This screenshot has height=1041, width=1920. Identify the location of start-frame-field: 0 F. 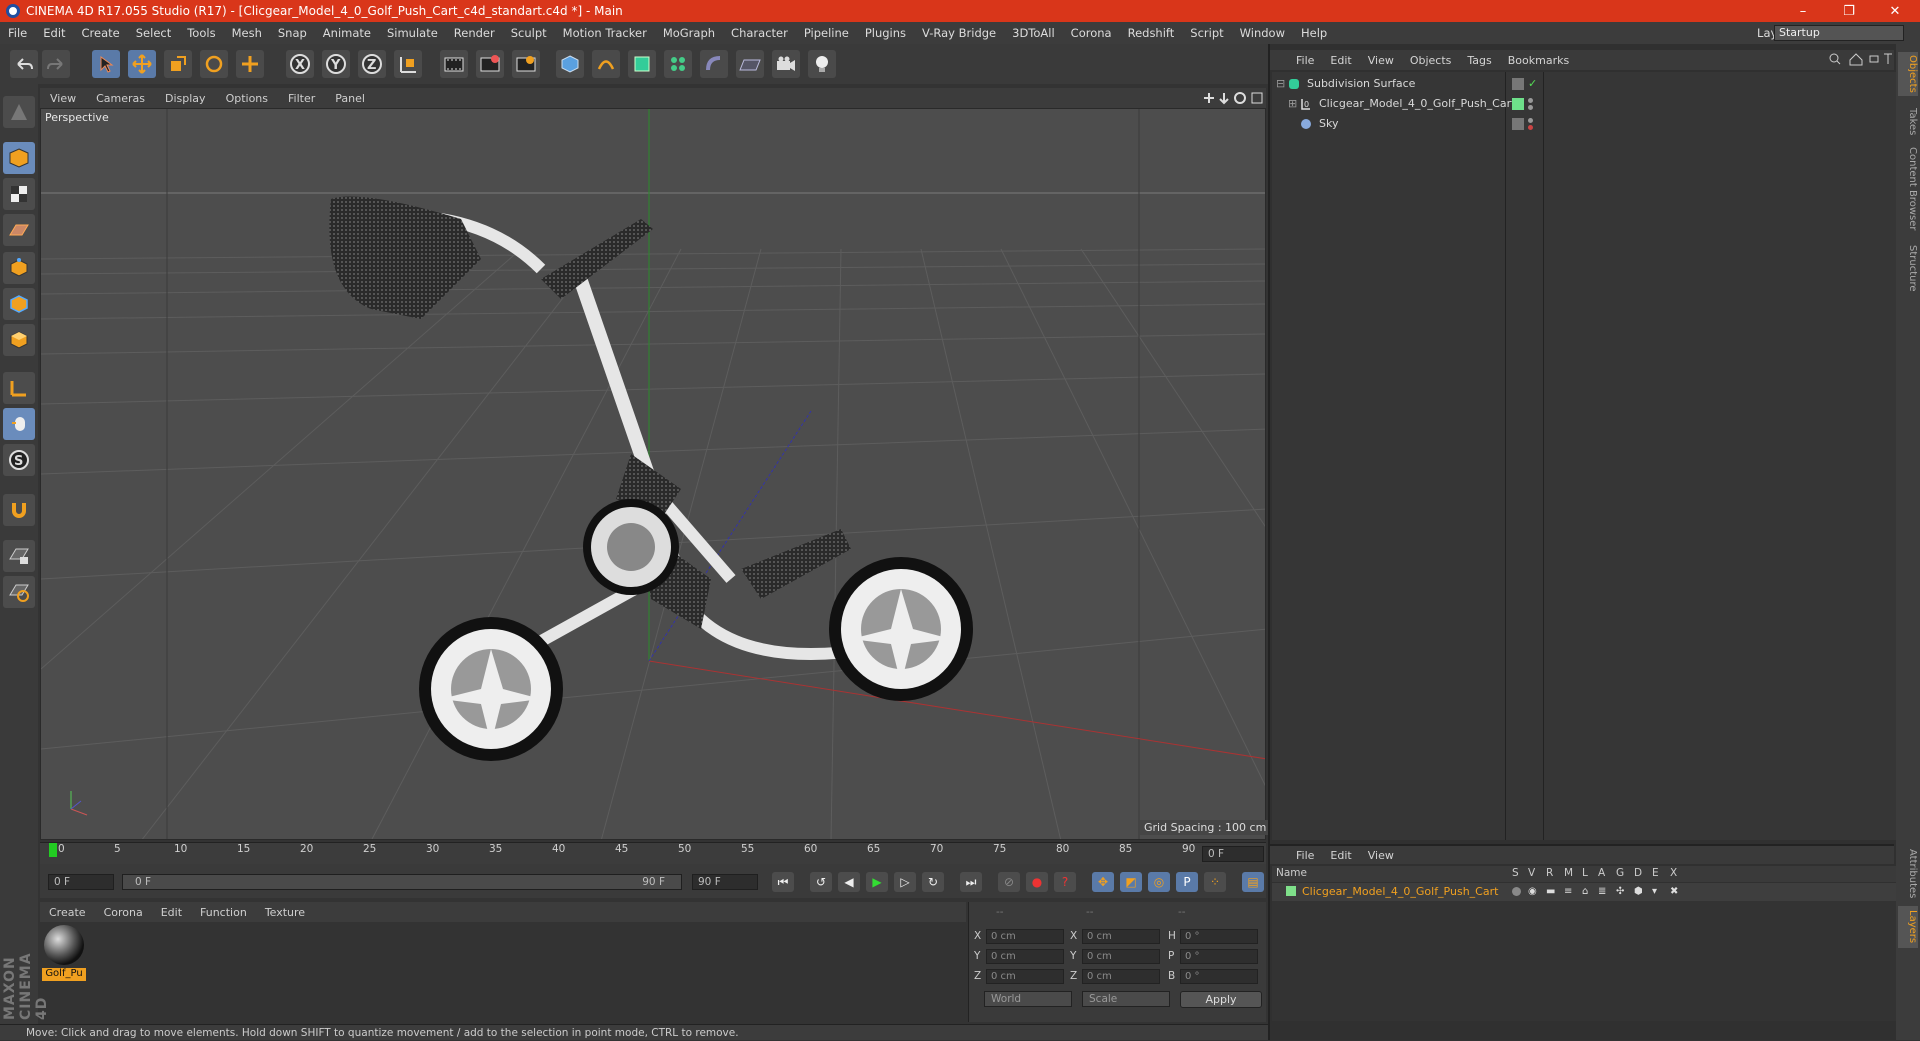
(81, 882).